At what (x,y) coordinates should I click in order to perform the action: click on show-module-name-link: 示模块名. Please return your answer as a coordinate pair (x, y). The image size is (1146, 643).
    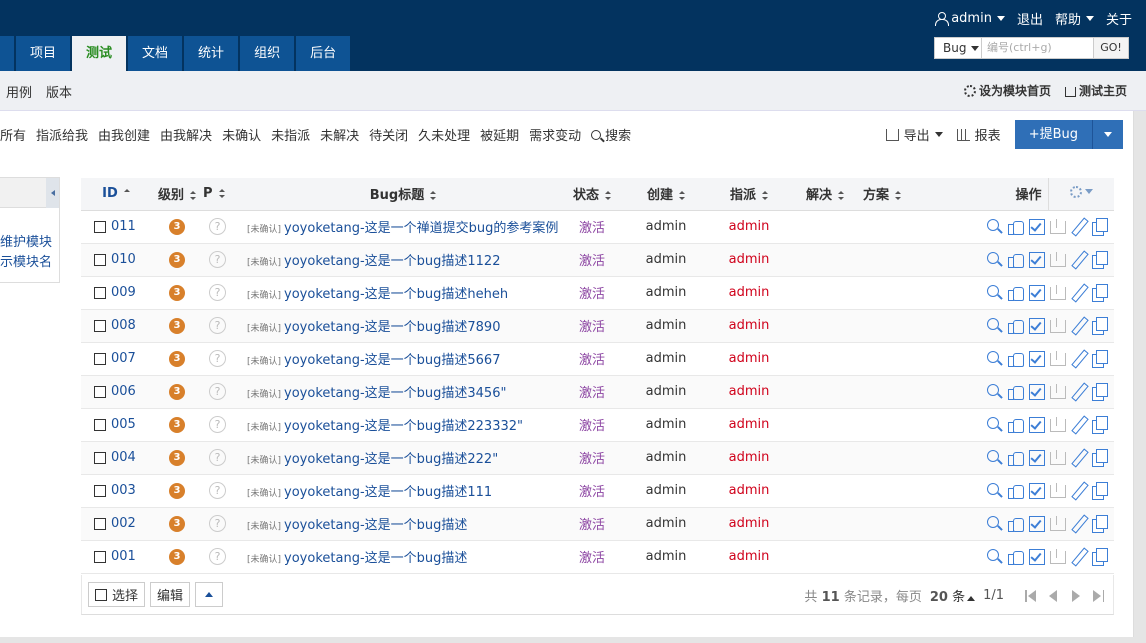
    Looking at the image, I should click on (26, 263).